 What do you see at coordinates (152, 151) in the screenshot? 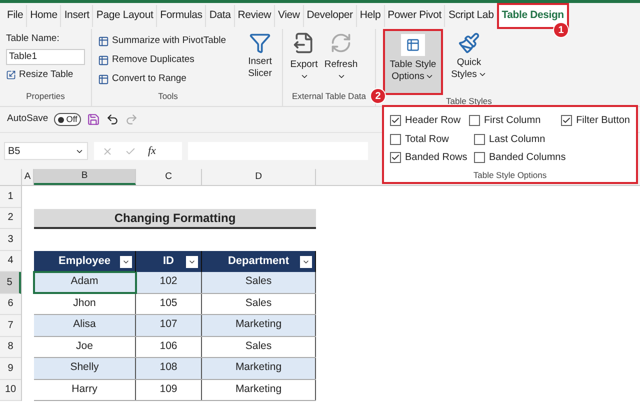
I see `insert-function-button: fx` at bounding box center [152, 151].